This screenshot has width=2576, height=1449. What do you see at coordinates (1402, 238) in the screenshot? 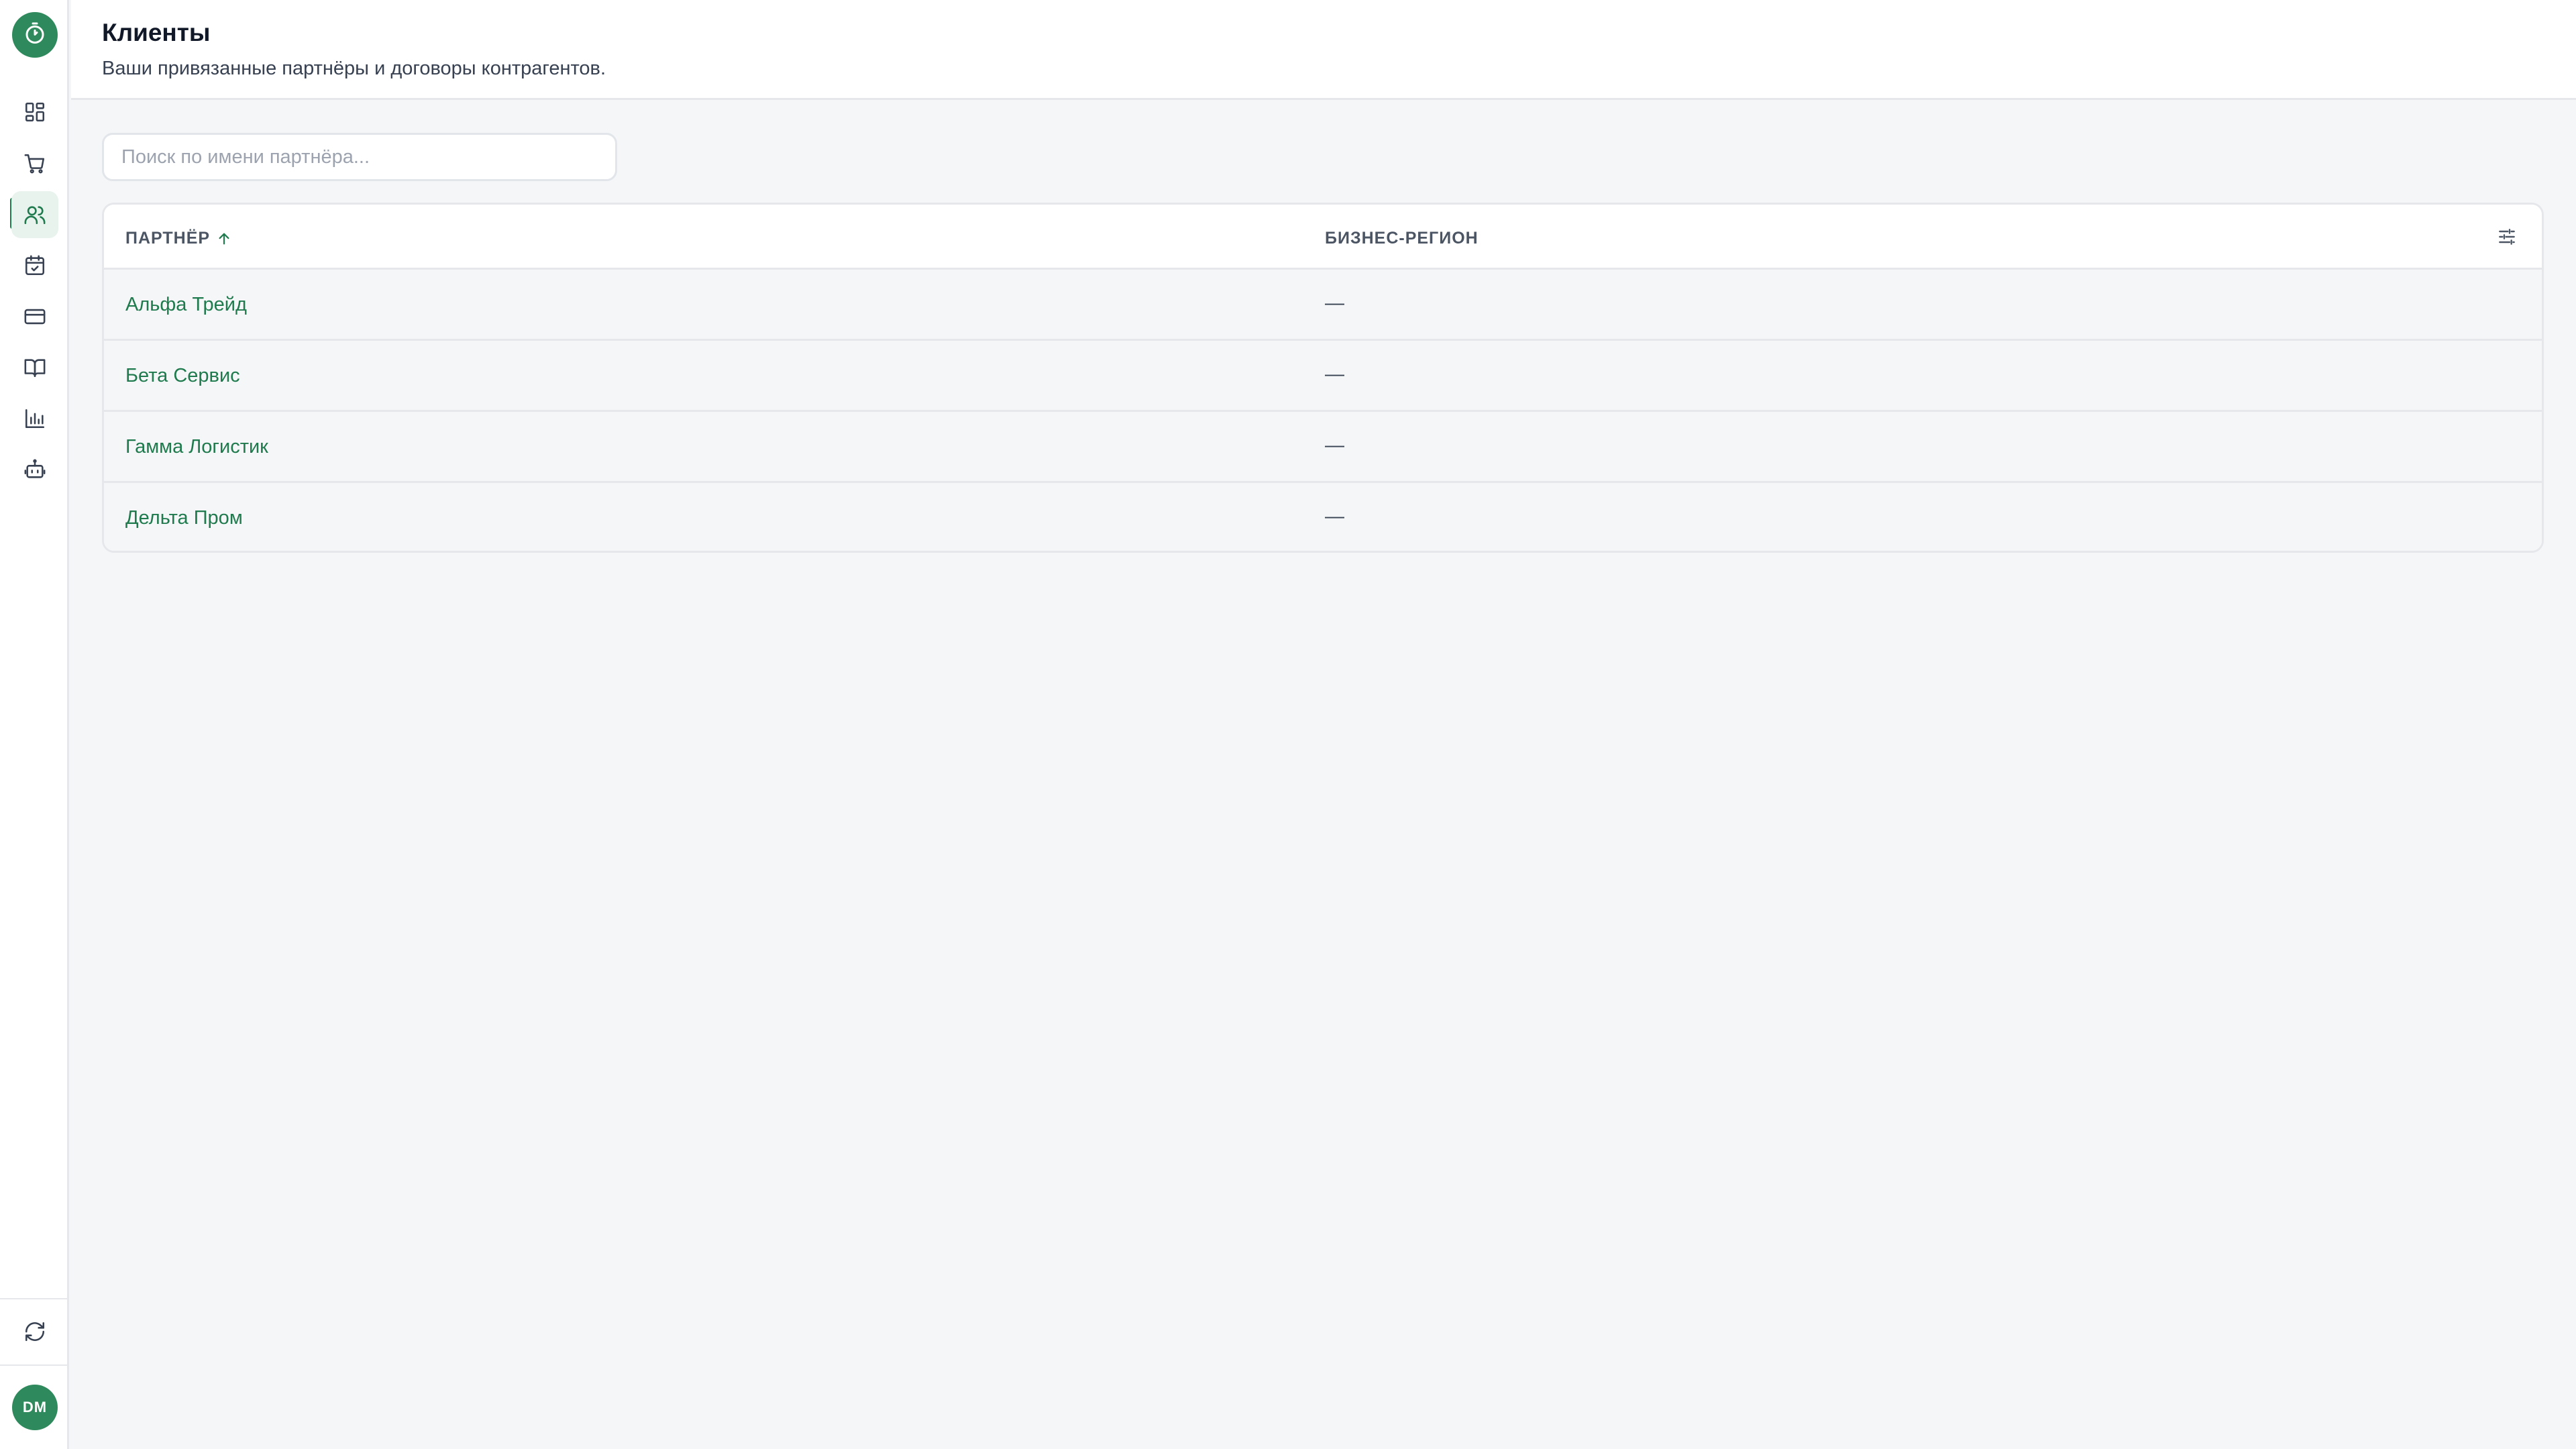
I see `column-header-region: БИЗНЕС-РЕГИОН` at bounding box center [1402, 238].